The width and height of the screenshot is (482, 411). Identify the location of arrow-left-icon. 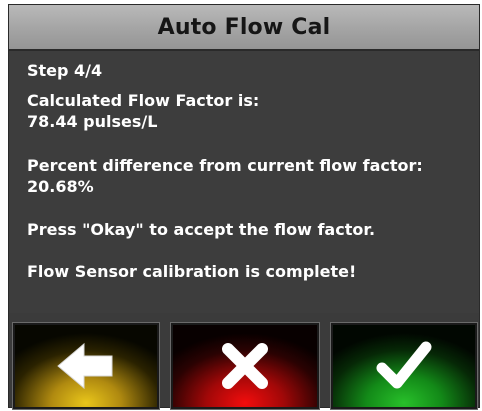
(85, 366).